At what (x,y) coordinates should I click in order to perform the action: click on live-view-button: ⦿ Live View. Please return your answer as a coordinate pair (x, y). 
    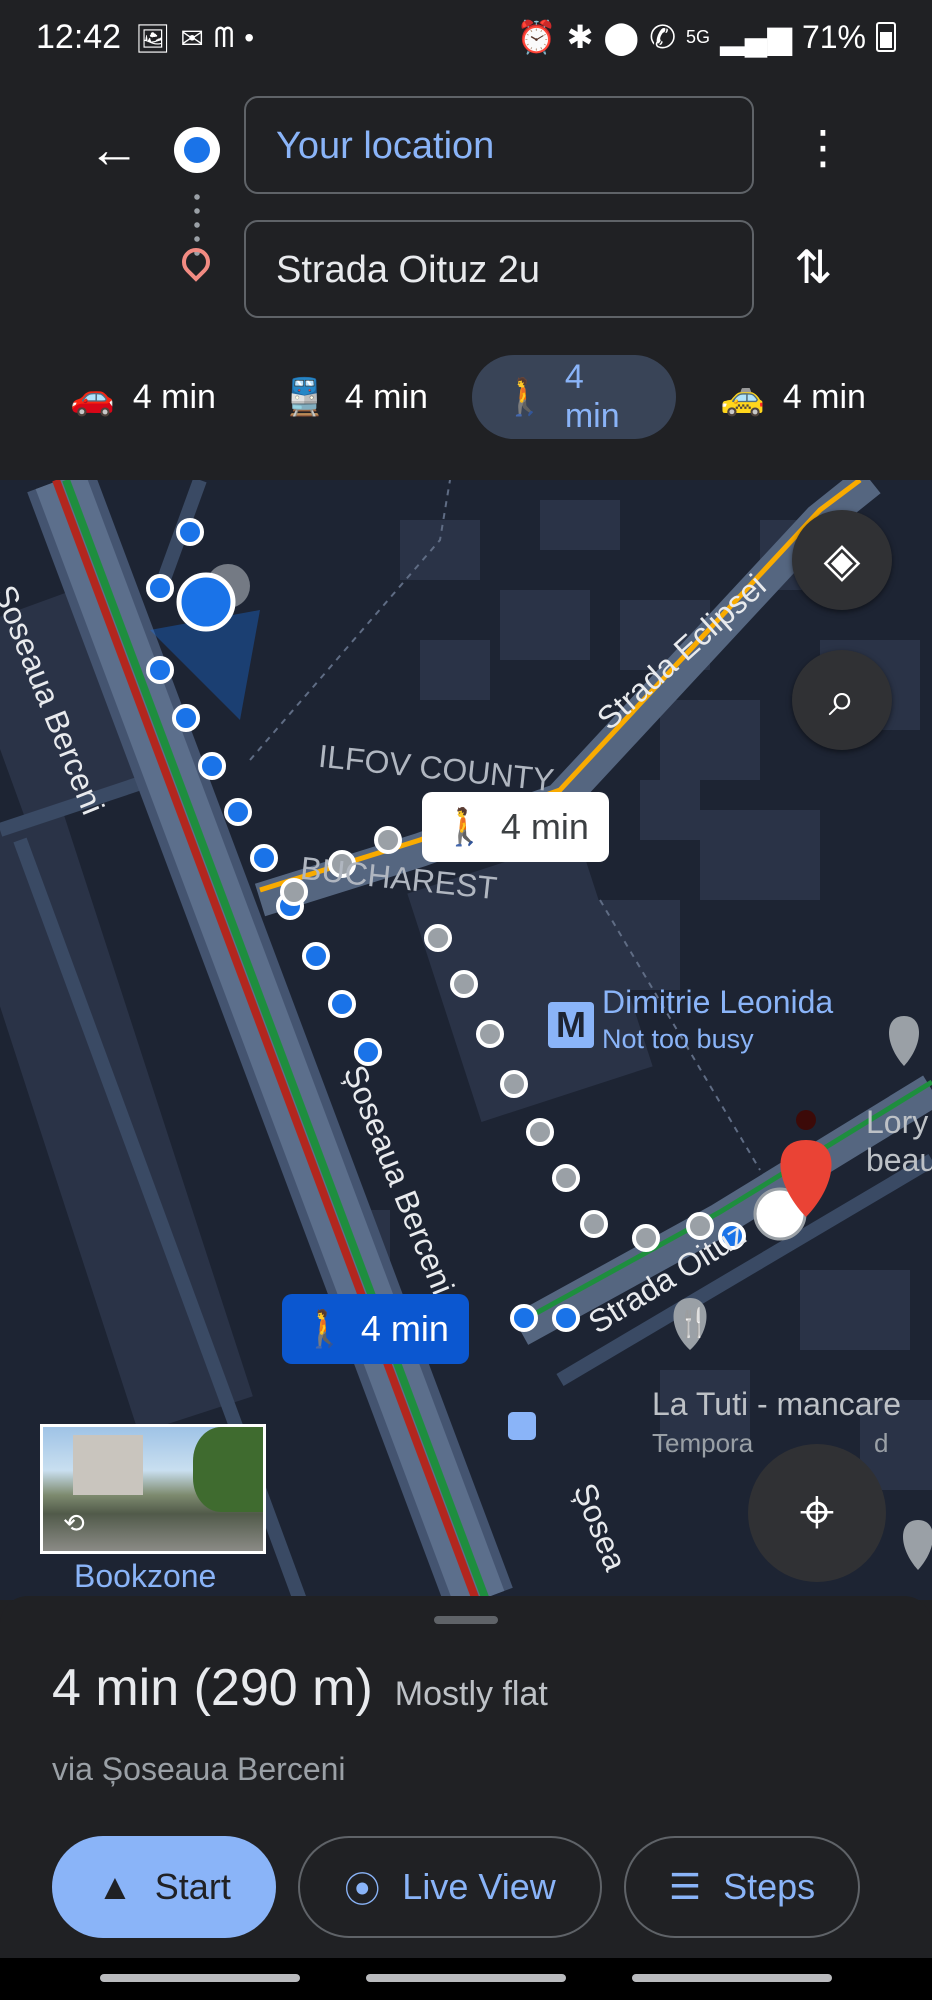
    Looking at the image, I should click on (450, 1887).